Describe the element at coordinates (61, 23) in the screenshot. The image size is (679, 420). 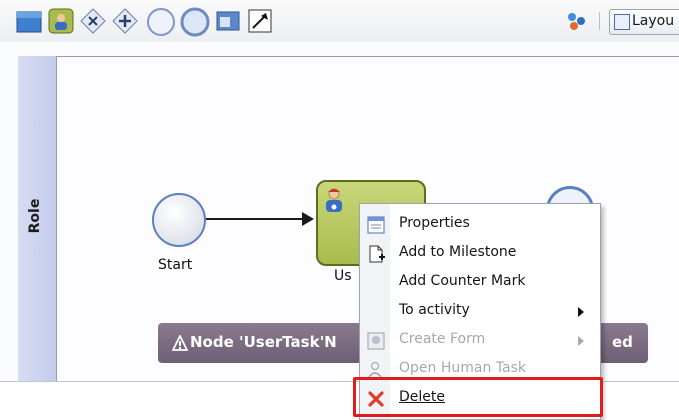
I see `user-task-tool-icon` at that location.